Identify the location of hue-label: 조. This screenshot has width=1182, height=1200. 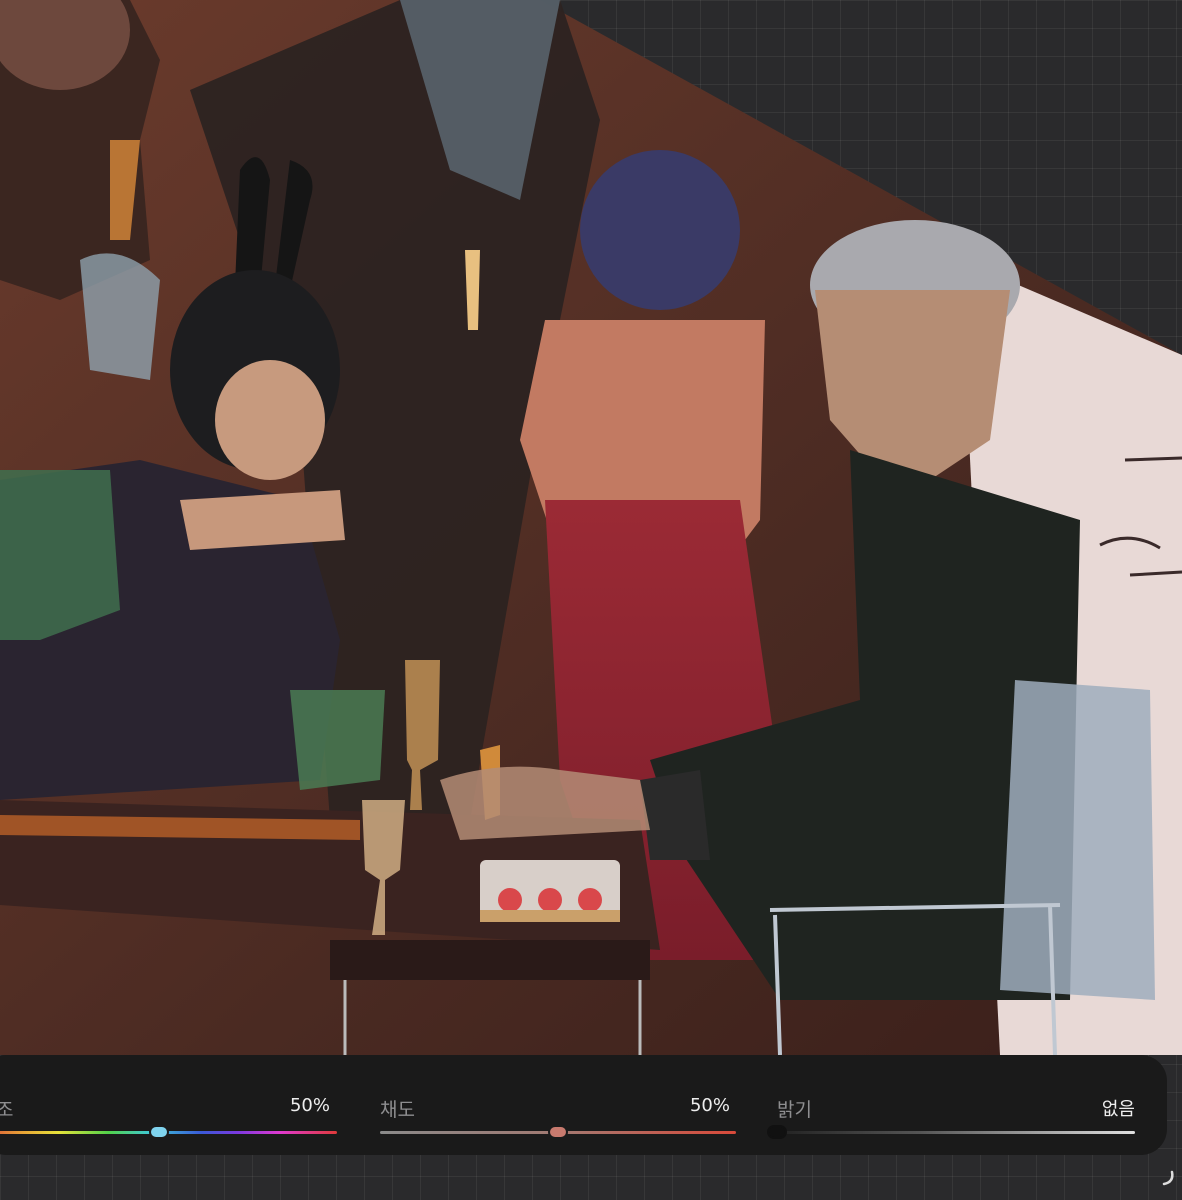
(7, 1110).